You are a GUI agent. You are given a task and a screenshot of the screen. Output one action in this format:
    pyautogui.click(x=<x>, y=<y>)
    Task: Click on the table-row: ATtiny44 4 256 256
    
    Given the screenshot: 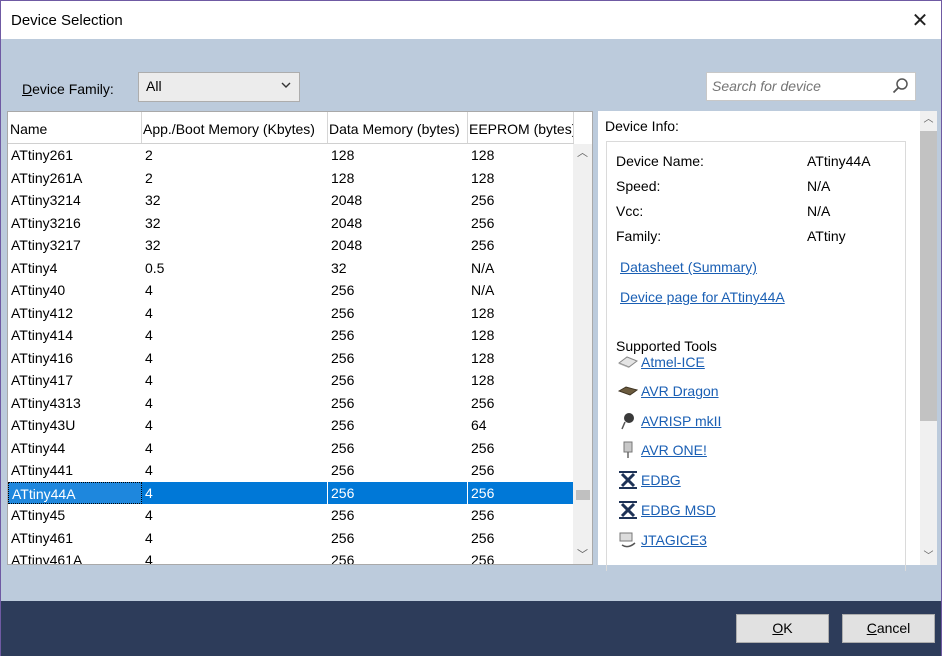 What is the action you would take?
    pyautogui.click(x=291, y=448)
    